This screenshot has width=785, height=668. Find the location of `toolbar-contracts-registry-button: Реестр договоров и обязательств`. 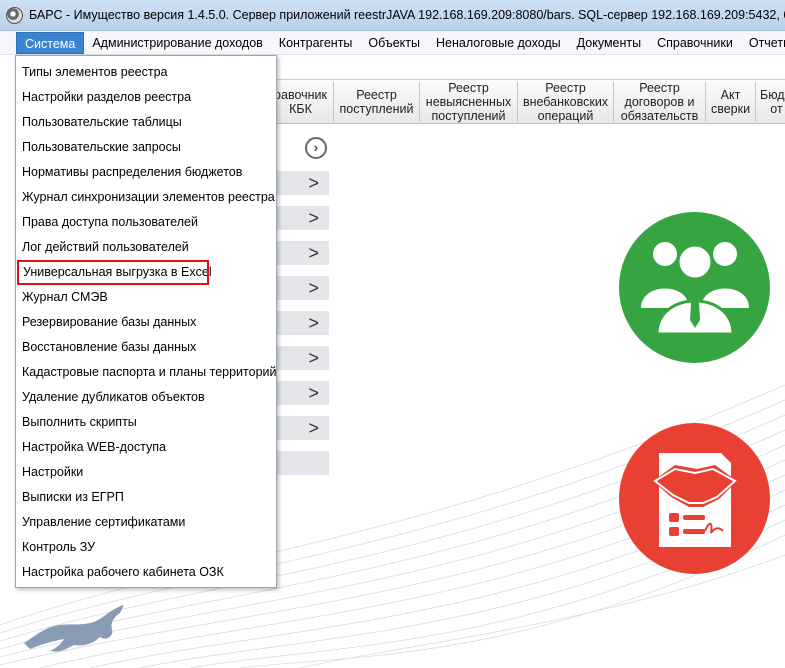

toolbar-contracts-registry-button: Реестр договоров и обязательств is located at coordinates (660, 101).